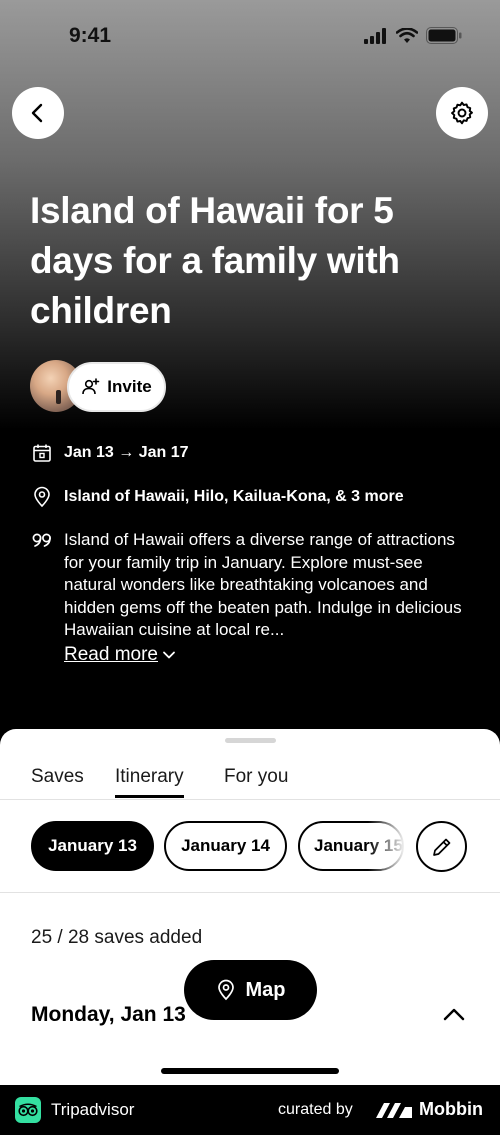 This screenshot has height=1135, width=500. I want to click on tab-itinerary: Itinerary, so click(149, 782).